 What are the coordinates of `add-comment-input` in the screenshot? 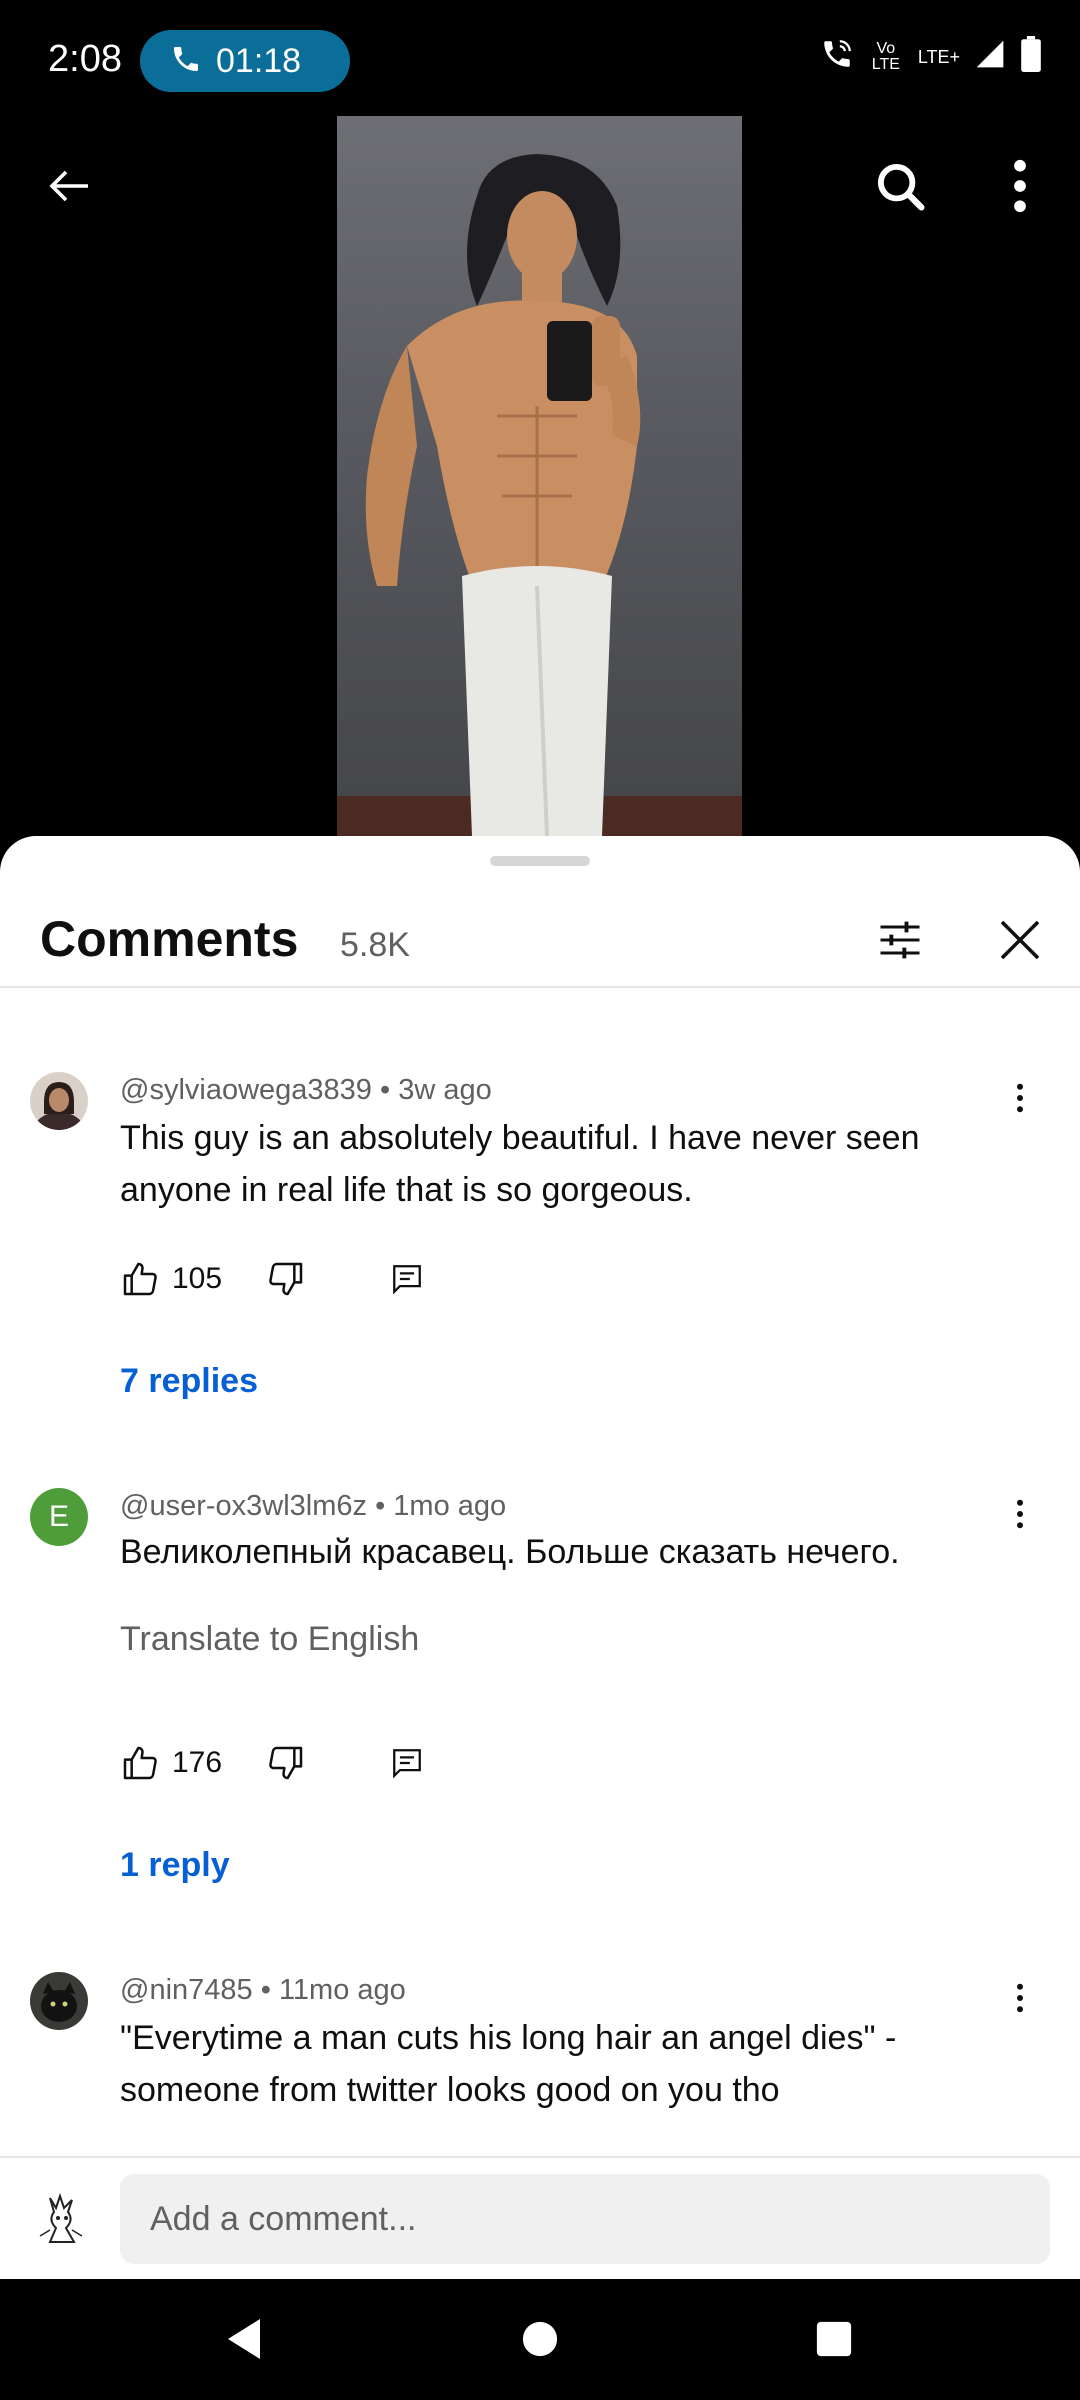 It's located at (585, 2219).